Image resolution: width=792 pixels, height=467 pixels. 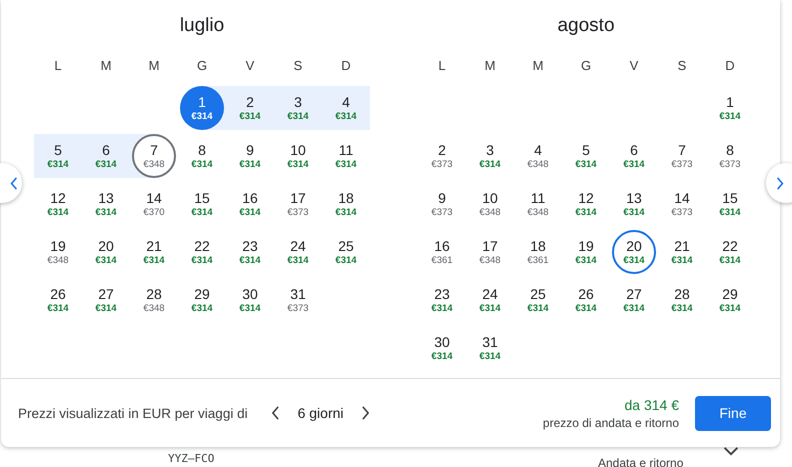 I want to click on day-button: 31 €373, so click(x=298, y=300).